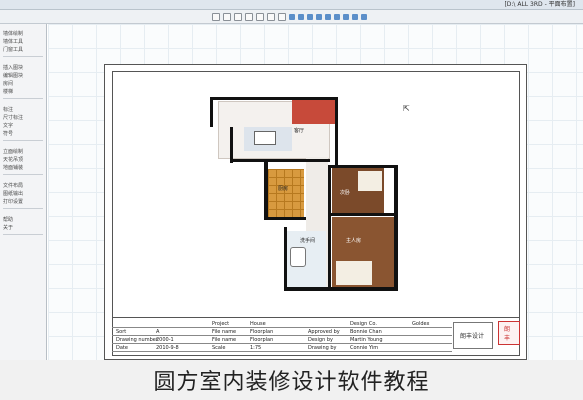 This screenshot has height=400, width=583. What do you see at coordinates (315, 111) in the screenshot?
I see `balcony-red` at bounding box center [315, 111].